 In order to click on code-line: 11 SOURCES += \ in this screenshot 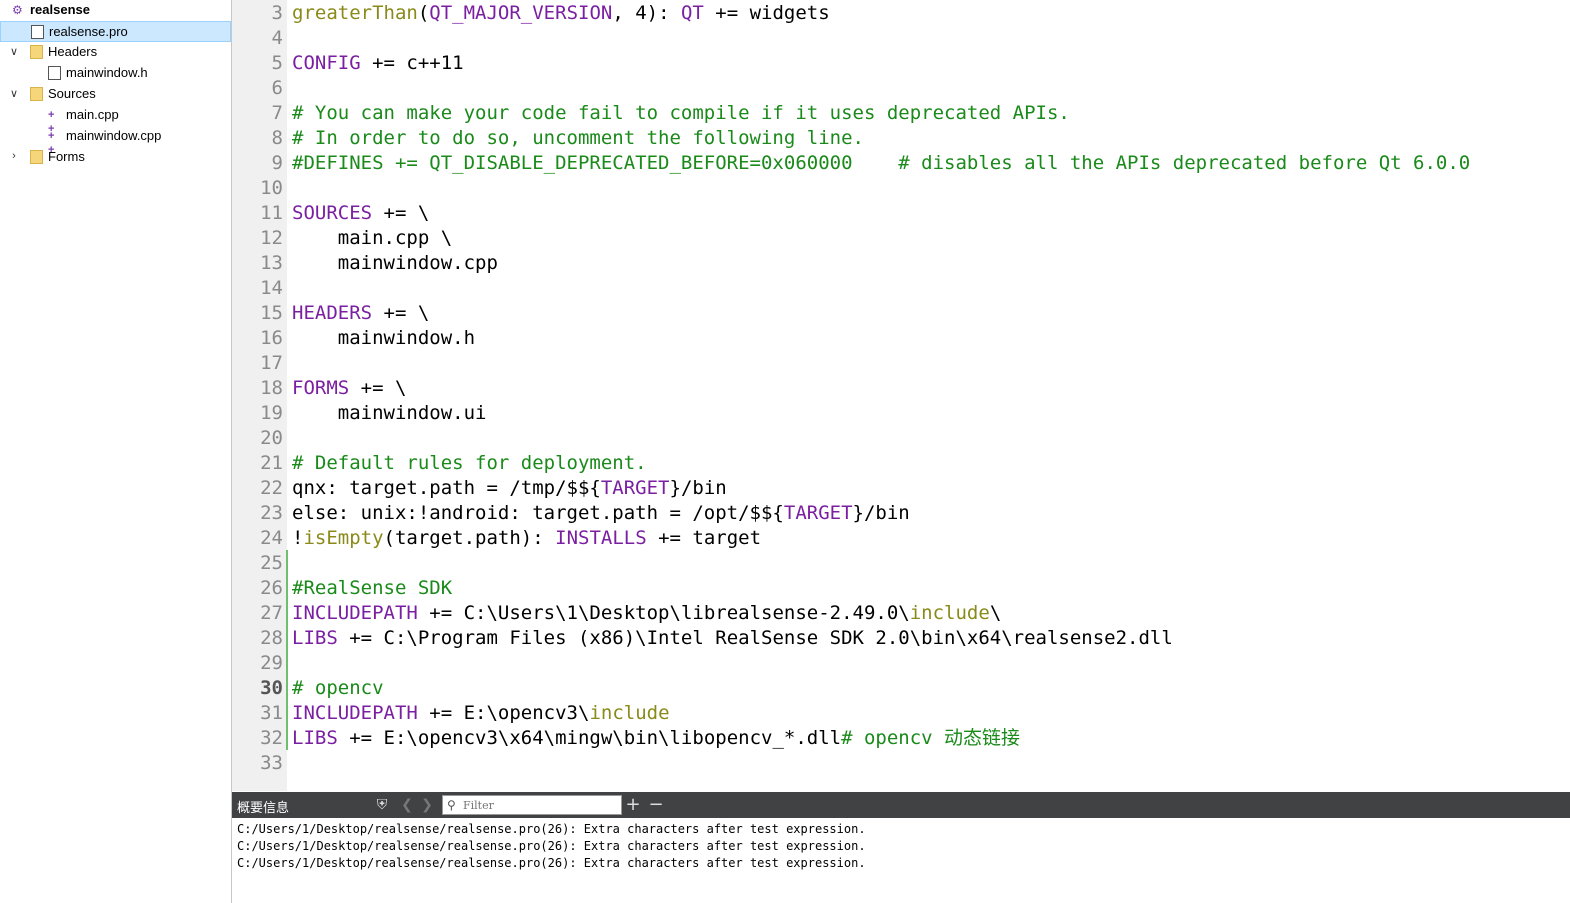, I will do `click(901, 213)`.